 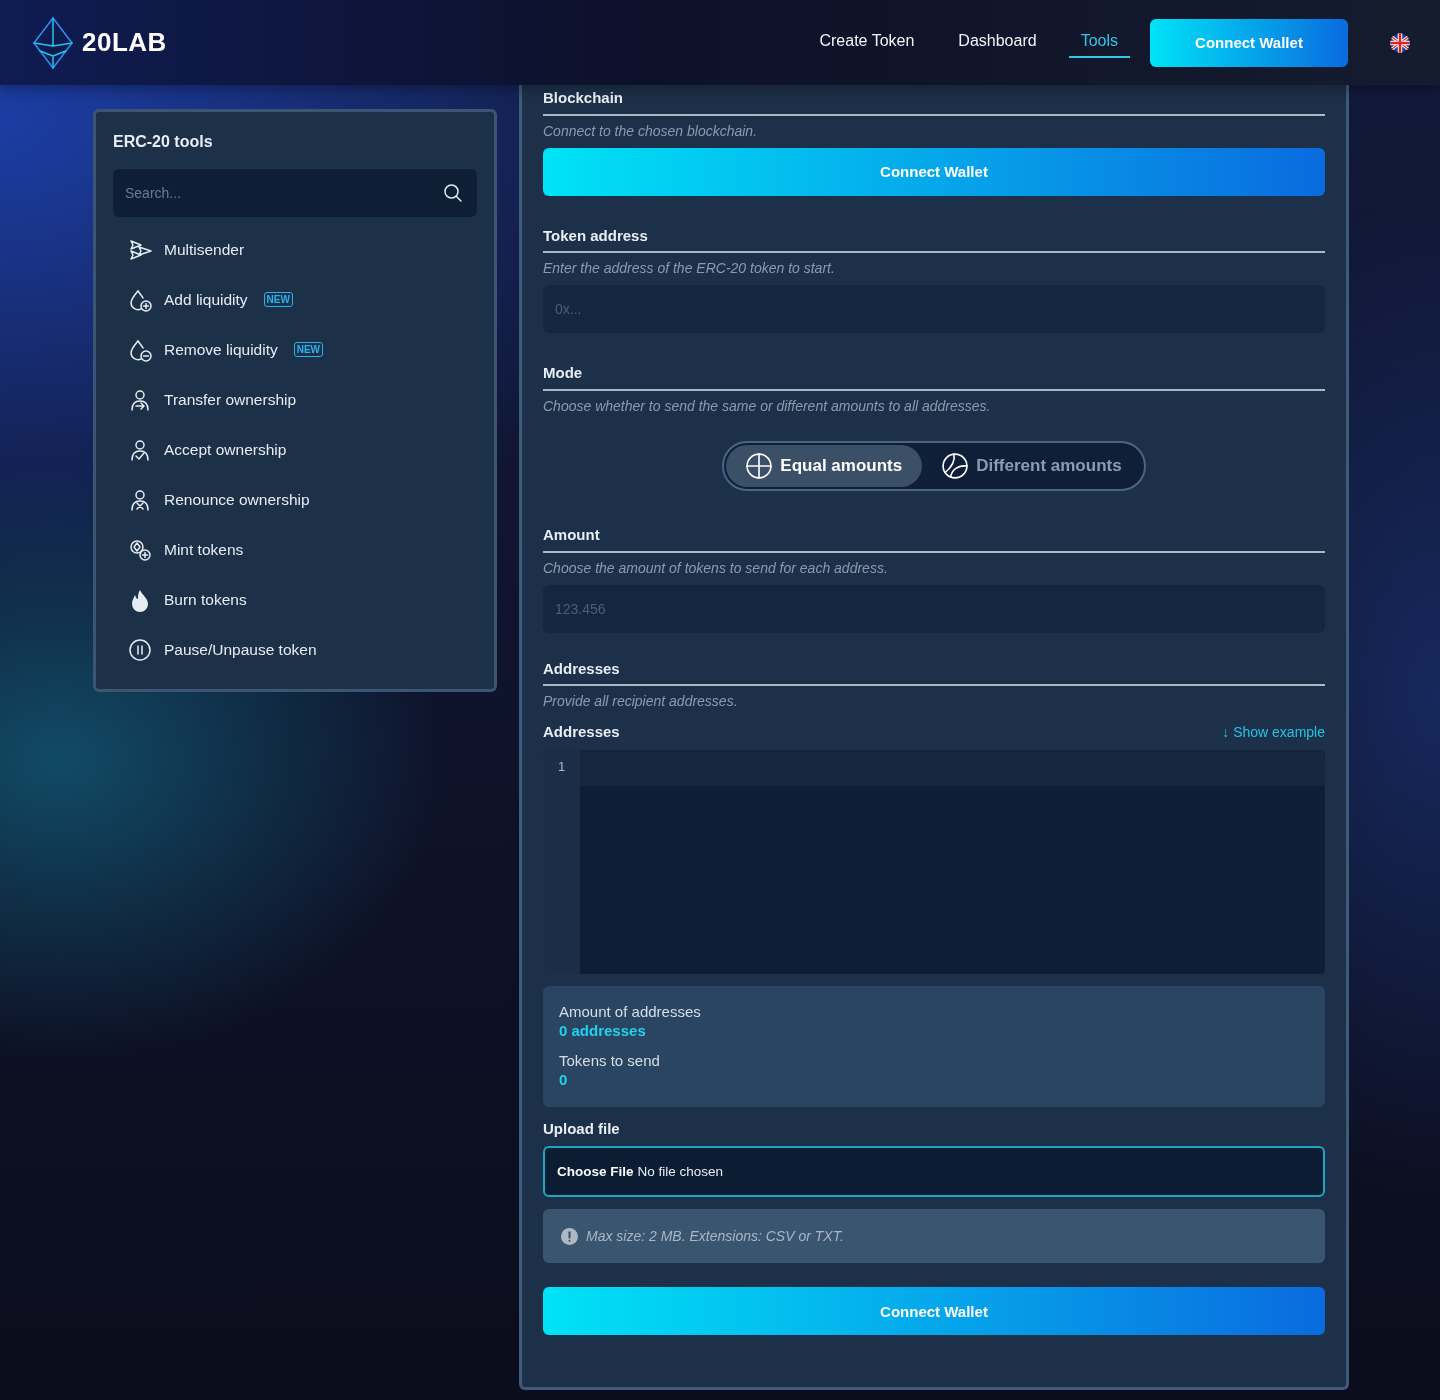 I want to click on coin-plus-icon, so click(x=140, y=549).